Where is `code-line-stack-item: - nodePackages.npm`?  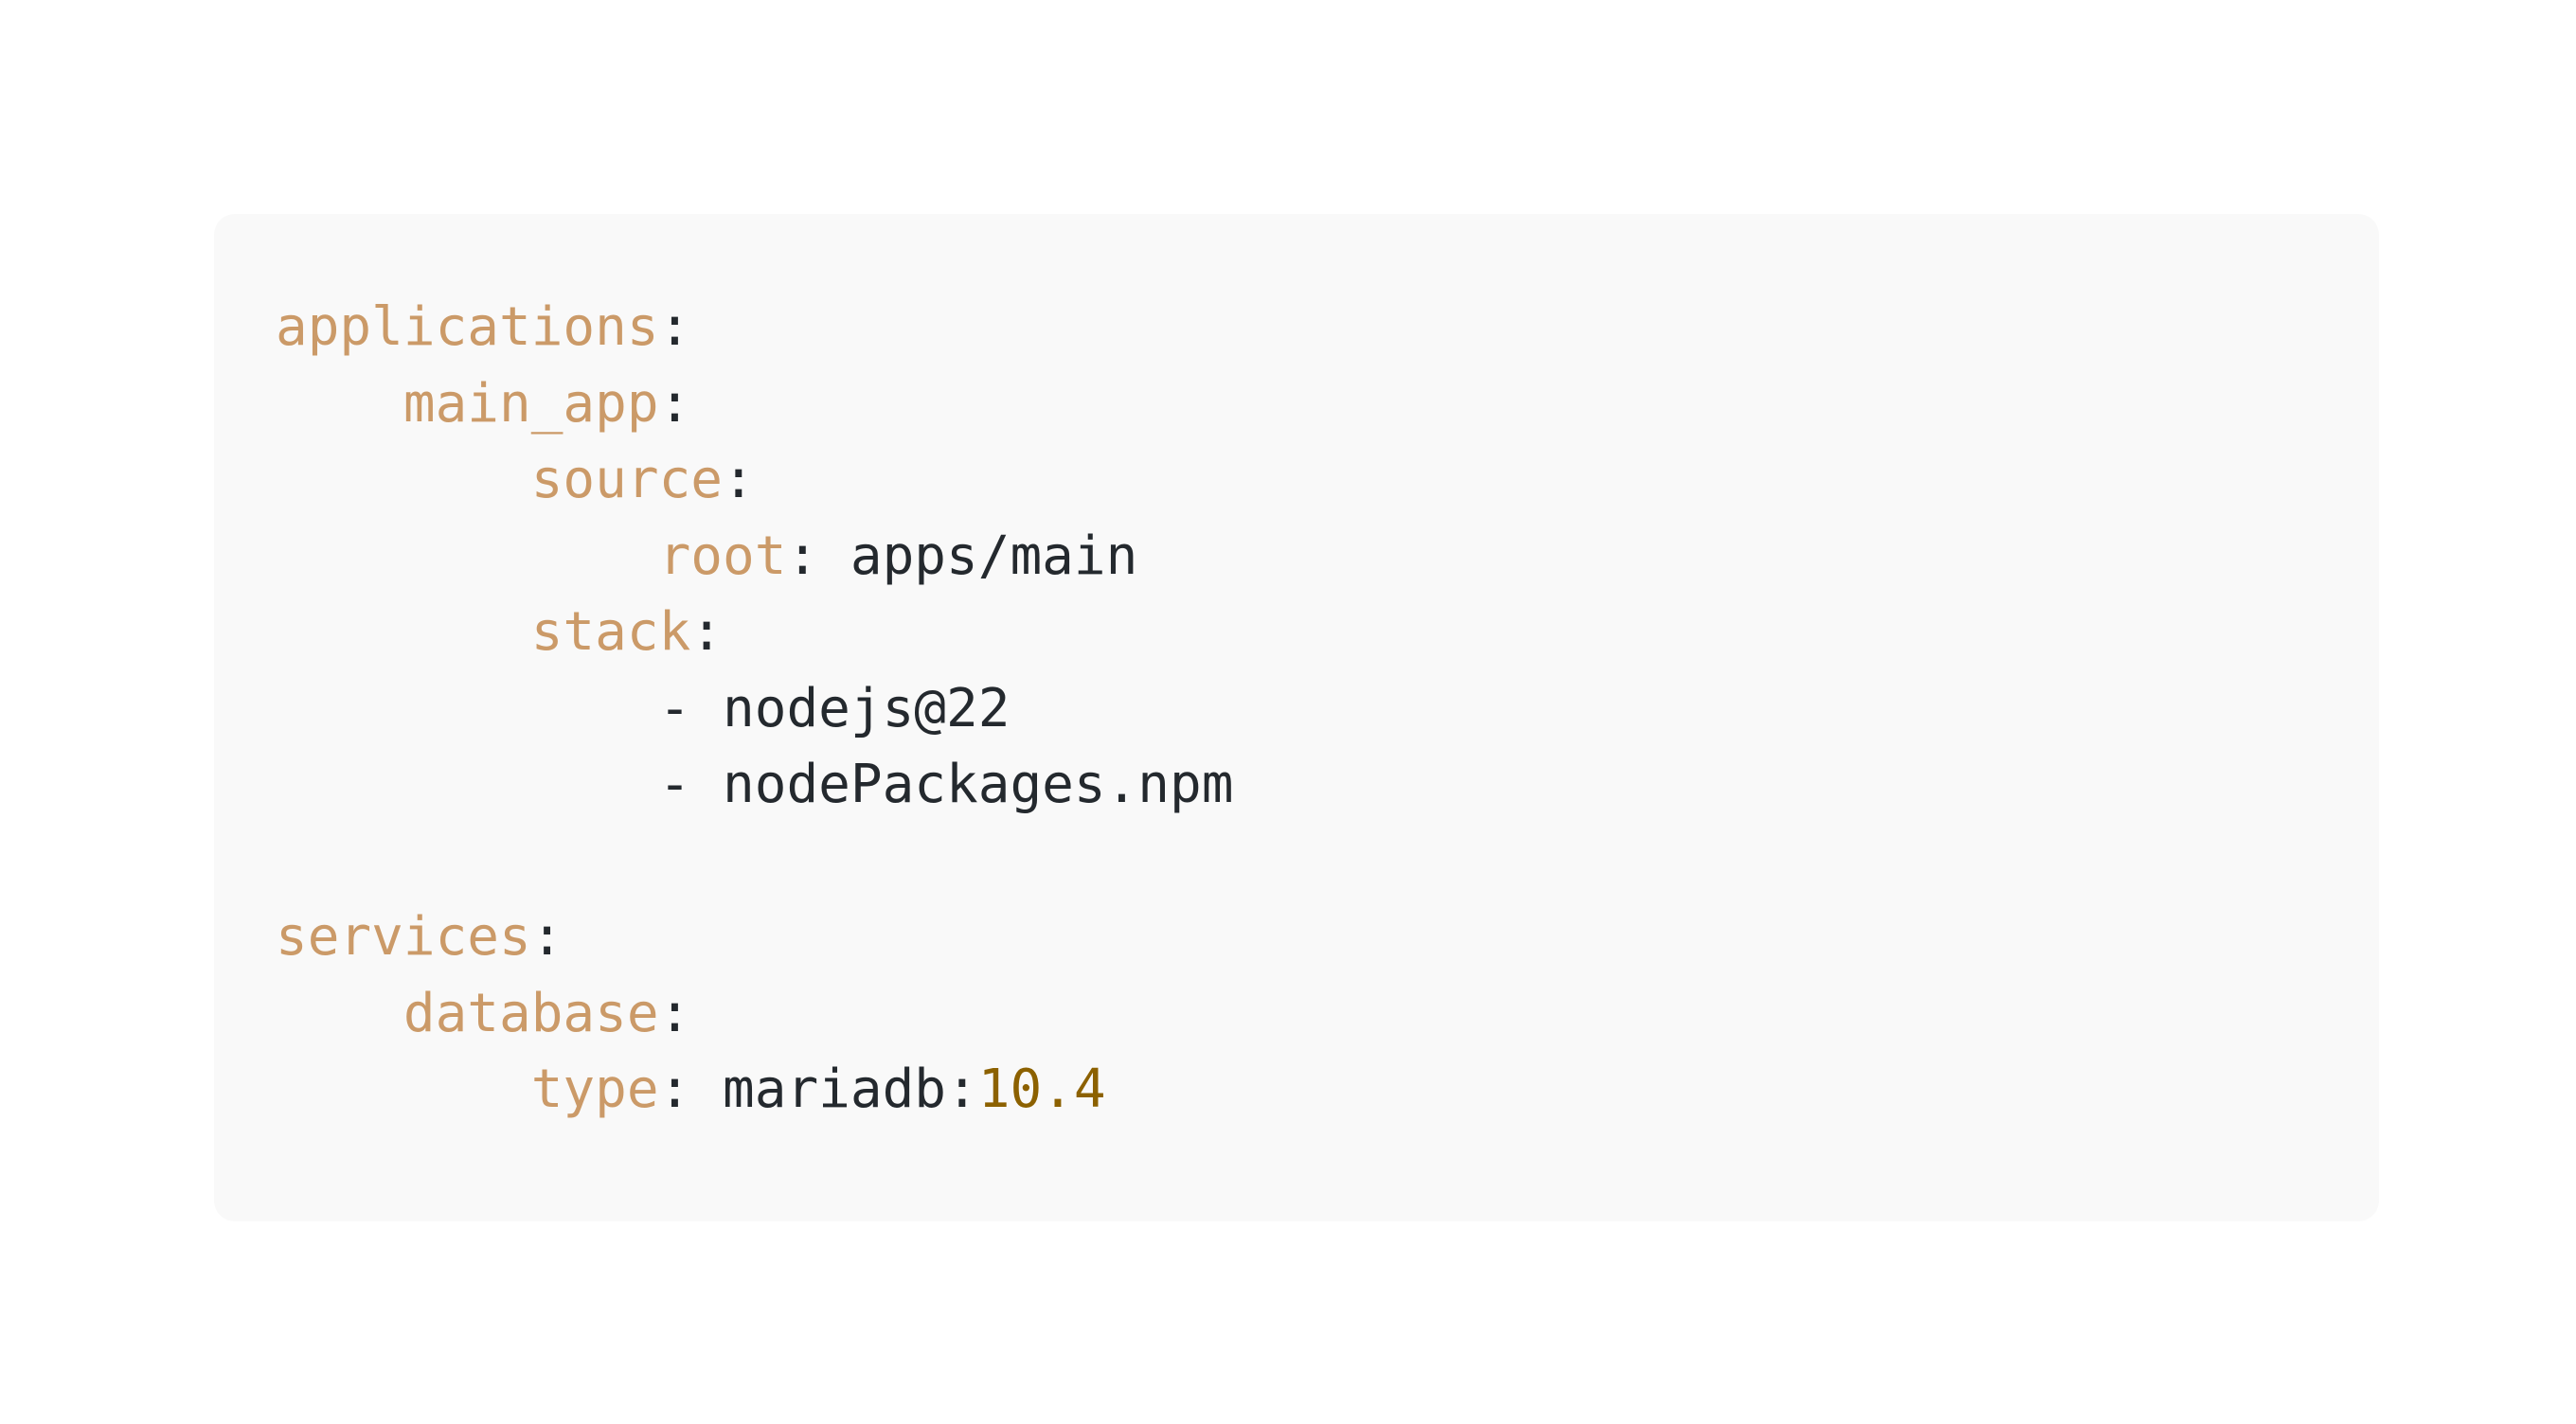 code-line-stack-item: - nodePackages.npm is located at coordinates (755, 785).